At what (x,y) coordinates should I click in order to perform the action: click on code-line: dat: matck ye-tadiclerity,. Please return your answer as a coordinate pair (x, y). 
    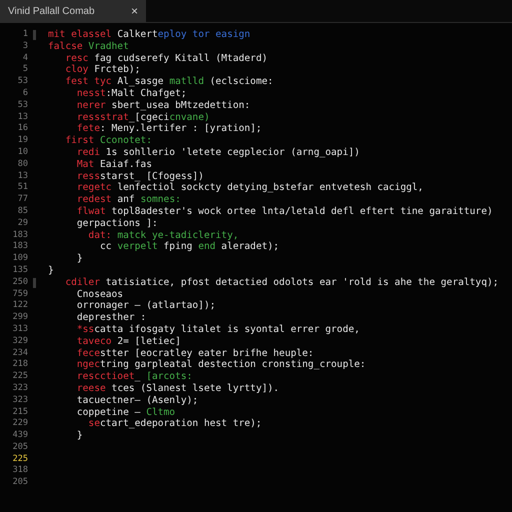
    Looking at the image, I should click on (163, 236).